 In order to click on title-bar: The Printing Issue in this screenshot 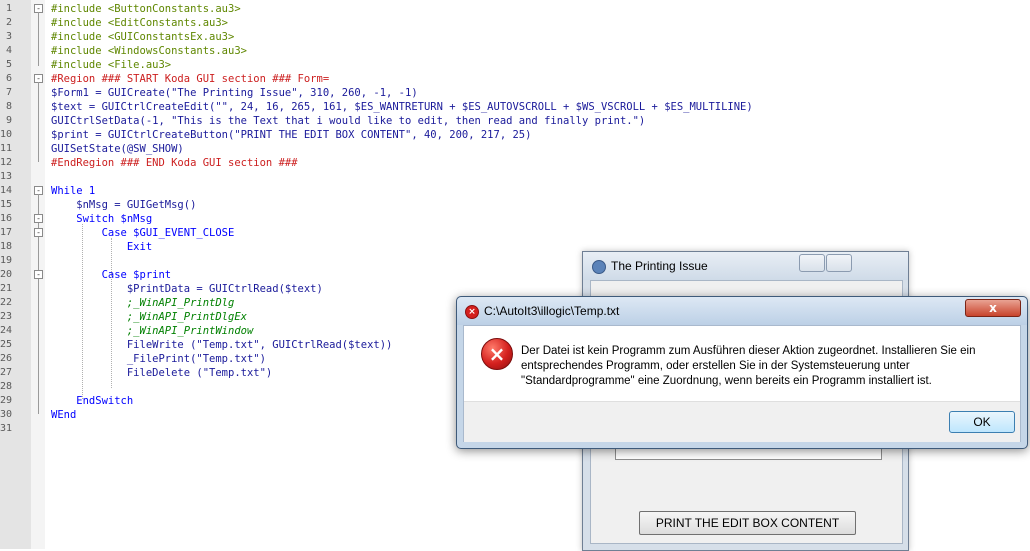, I will do `click(745, 266)`.